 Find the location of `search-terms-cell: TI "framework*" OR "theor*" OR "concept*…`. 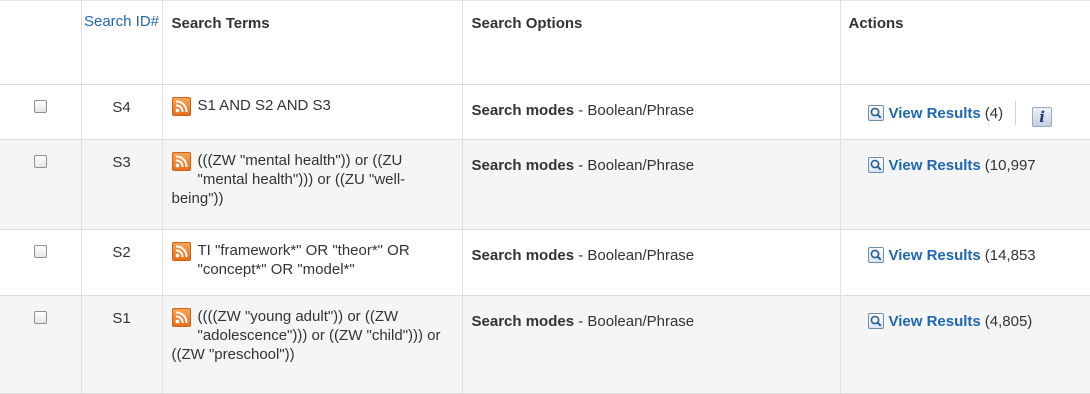

search-terms-cell: TI "framework*" OR "theor*" OR "concept*… is located at coordinates (312, 262).